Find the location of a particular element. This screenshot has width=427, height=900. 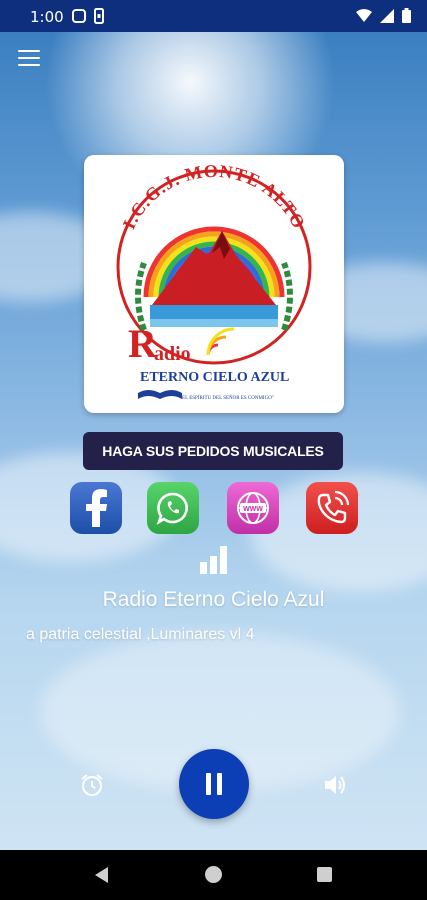

recent-apps-icon is located at coordinates (324, 874).